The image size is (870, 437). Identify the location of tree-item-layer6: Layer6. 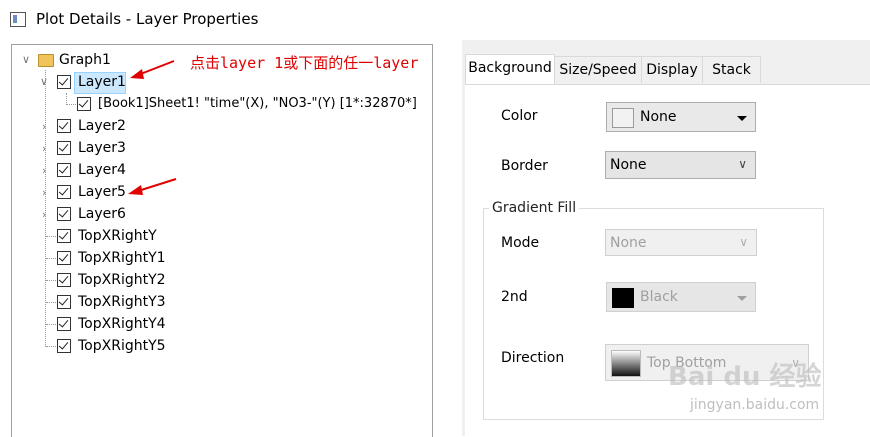
(102, 214).